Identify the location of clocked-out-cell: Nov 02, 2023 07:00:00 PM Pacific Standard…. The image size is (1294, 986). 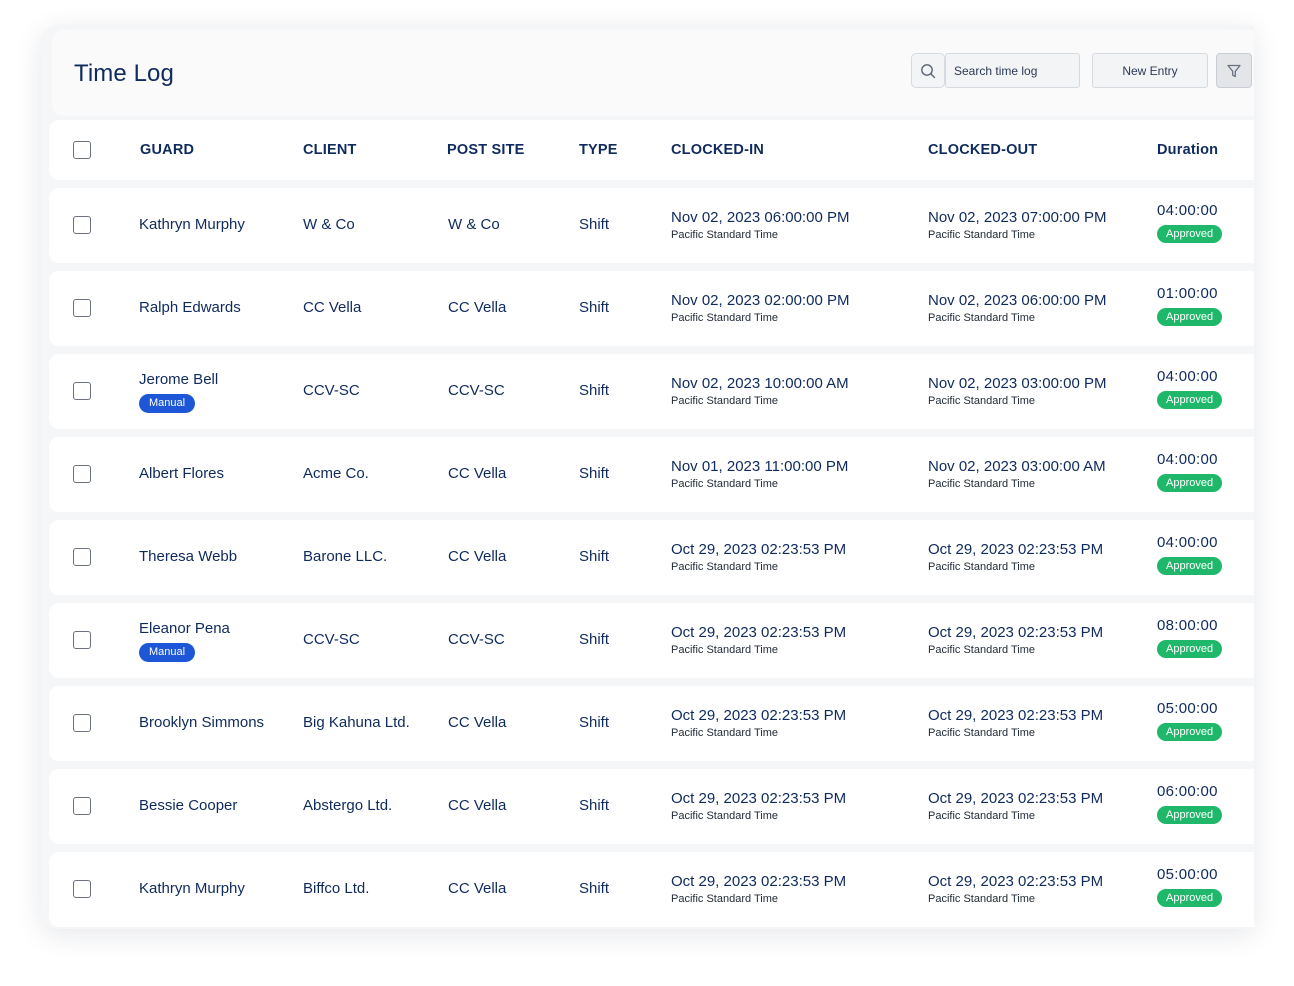
(1017, 225).